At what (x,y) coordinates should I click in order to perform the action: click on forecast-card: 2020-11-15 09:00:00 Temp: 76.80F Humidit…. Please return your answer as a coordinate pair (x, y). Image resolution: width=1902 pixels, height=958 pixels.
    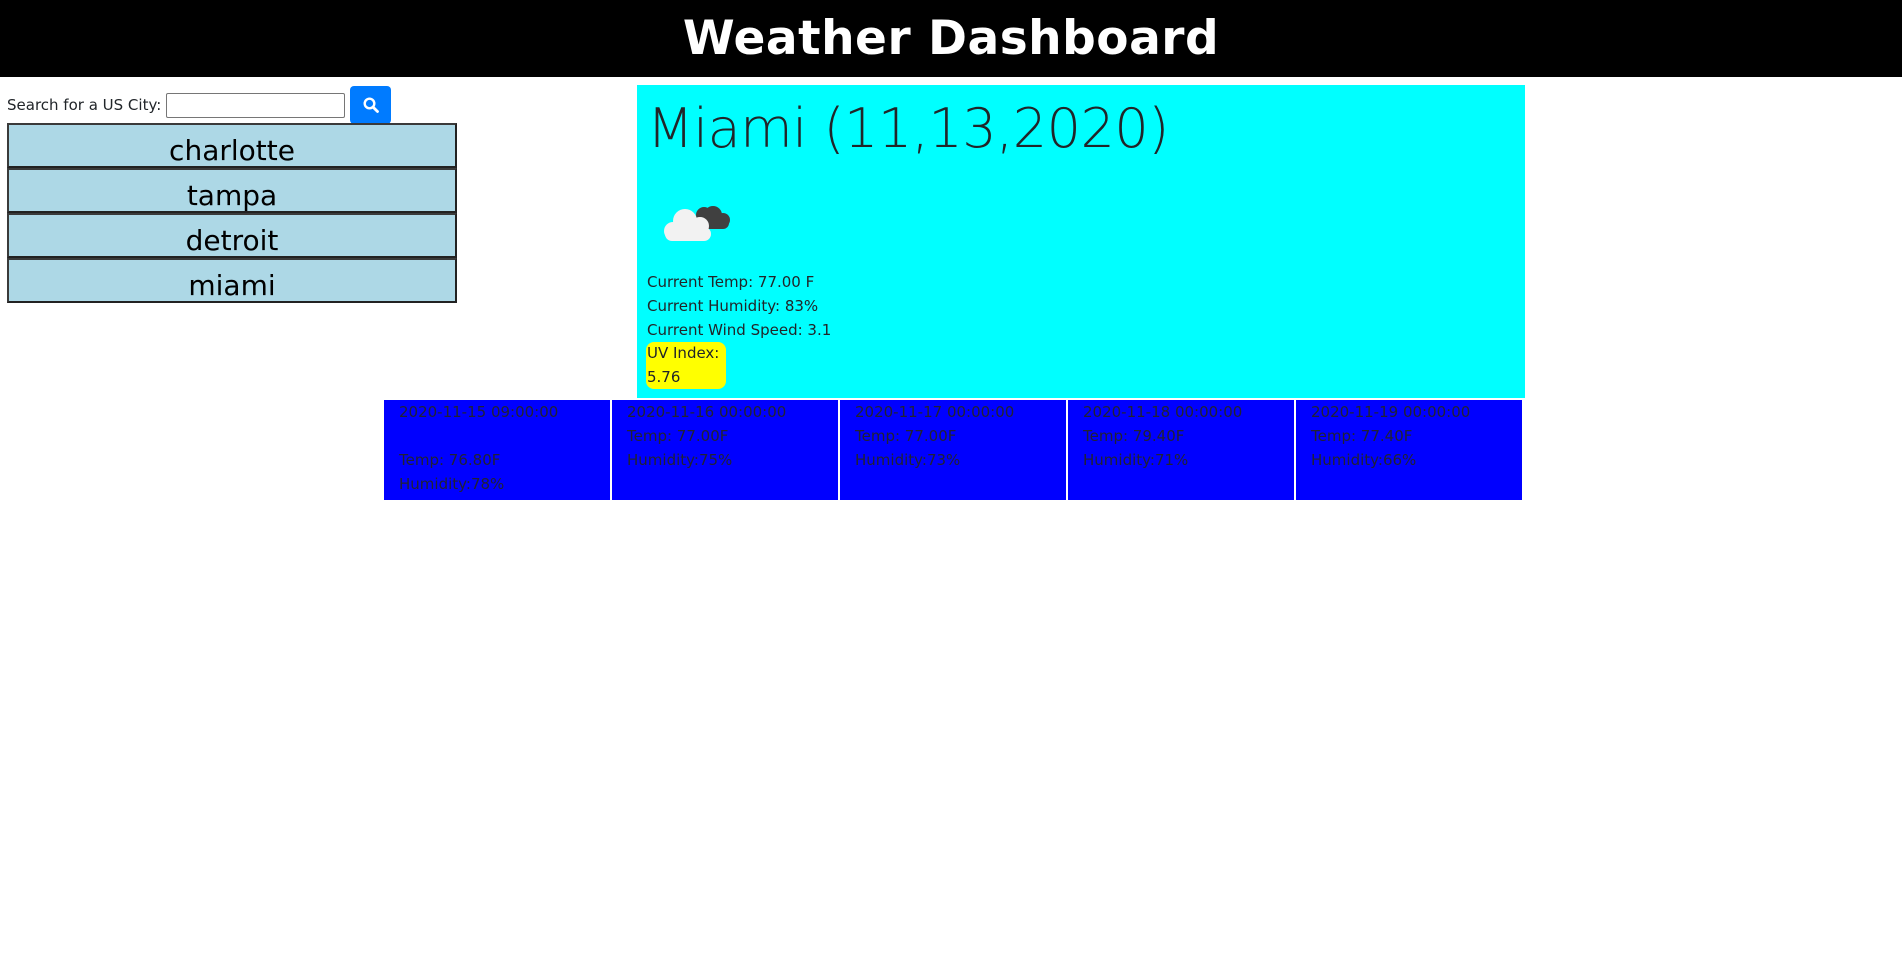
    Looking at the image, I should click on (497, 450).